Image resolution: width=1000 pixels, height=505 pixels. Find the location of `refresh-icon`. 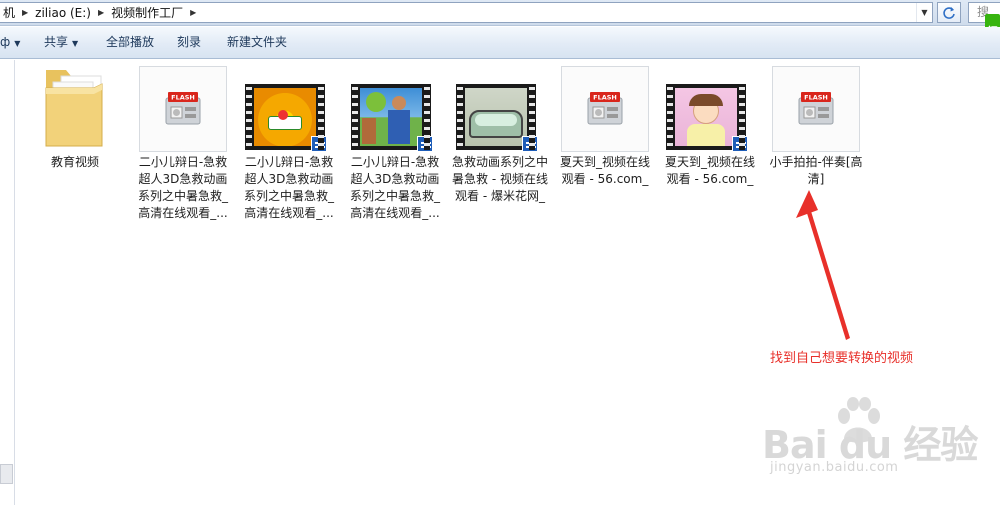

refresh-icon is located at coordinates (949, 12).